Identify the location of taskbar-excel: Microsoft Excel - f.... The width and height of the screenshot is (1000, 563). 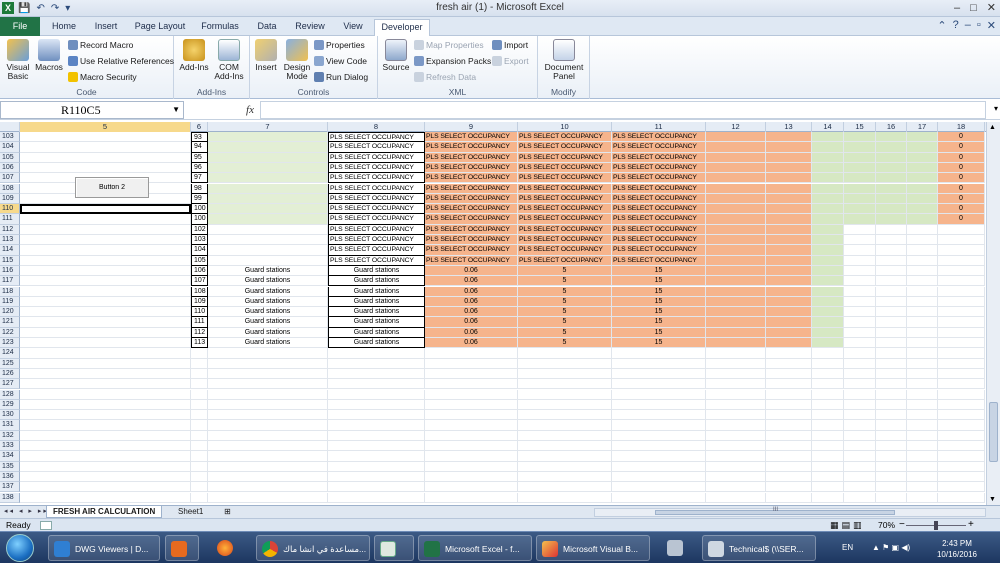
(475, 548).